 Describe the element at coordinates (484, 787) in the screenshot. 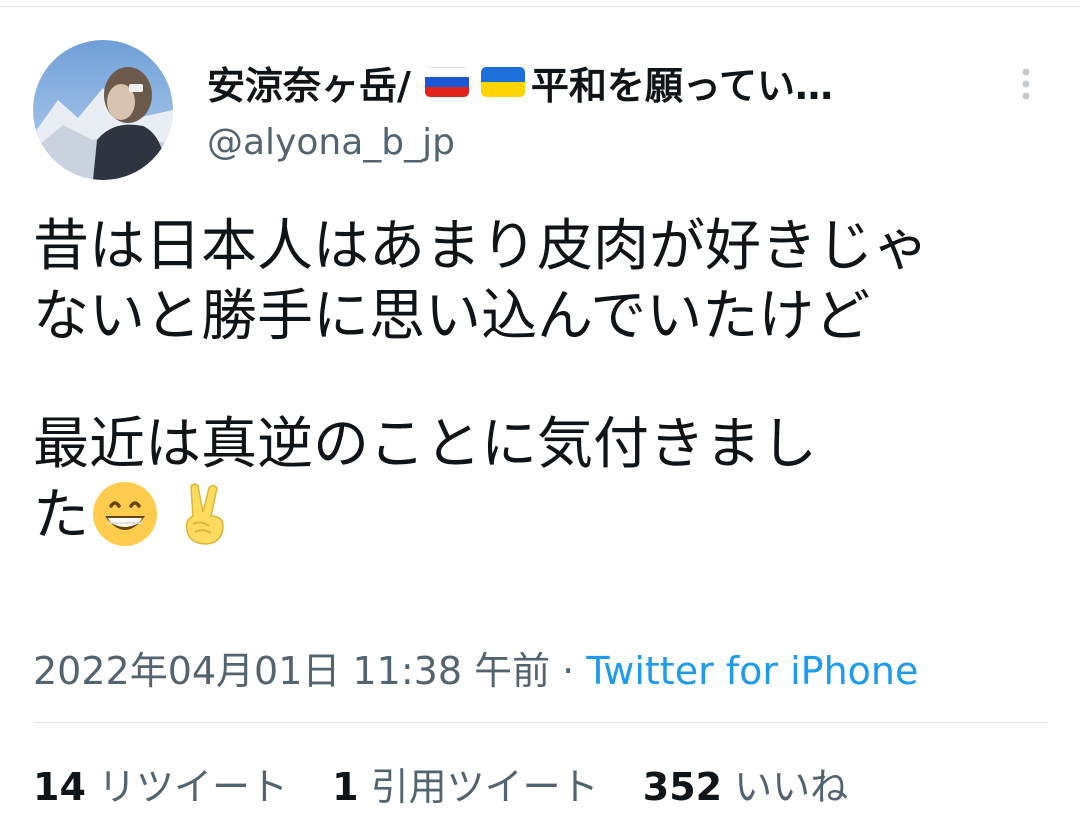

I see `quotes-label: 引用ツイート` at that location.